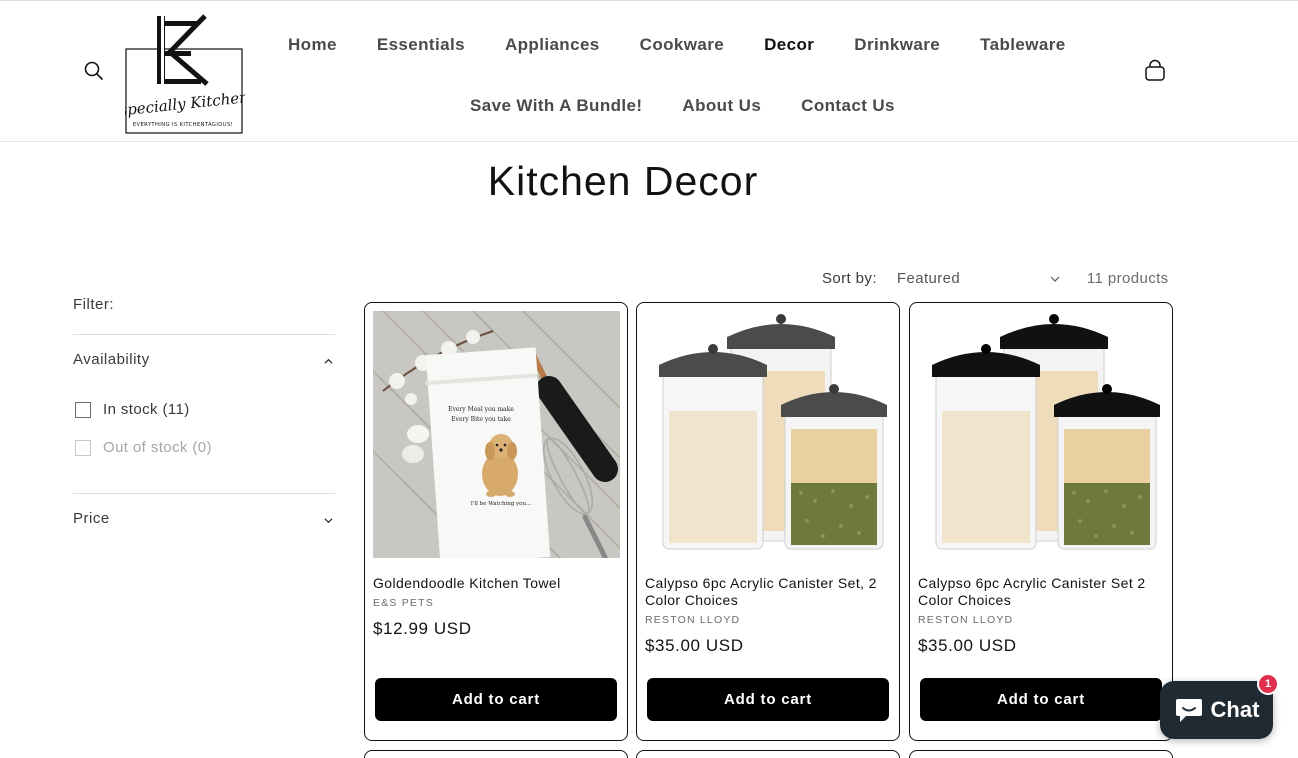 This screenshot has width=1298, height=758. I want to click on product-price: $12.99 USD, so click(422, 628).